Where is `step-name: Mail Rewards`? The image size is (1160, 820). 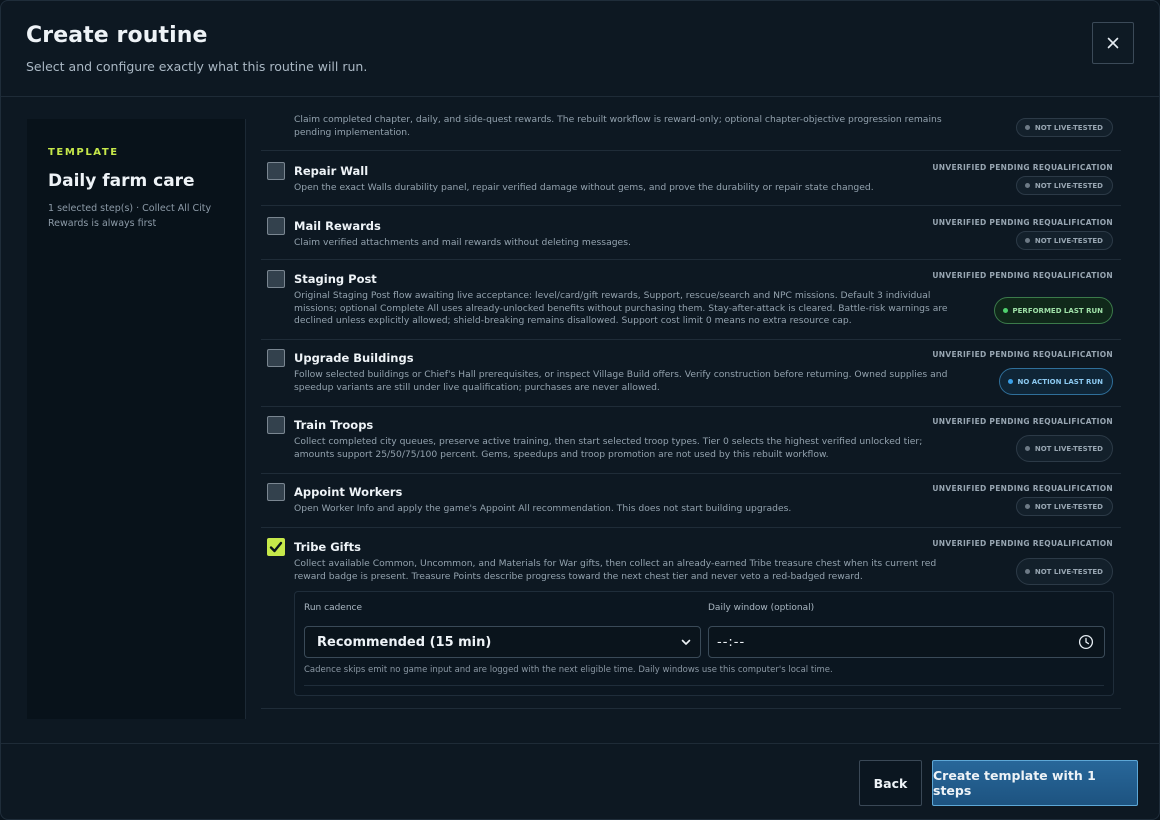 step-name: Mail Rewards is located at coordinates (337, 226).